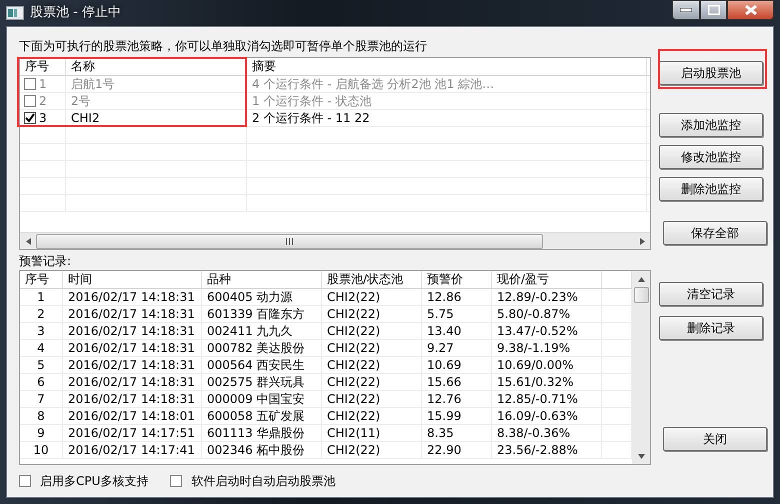 The image size is (780, 504). I want to click on name-cell: 2号, so click(156, 101).